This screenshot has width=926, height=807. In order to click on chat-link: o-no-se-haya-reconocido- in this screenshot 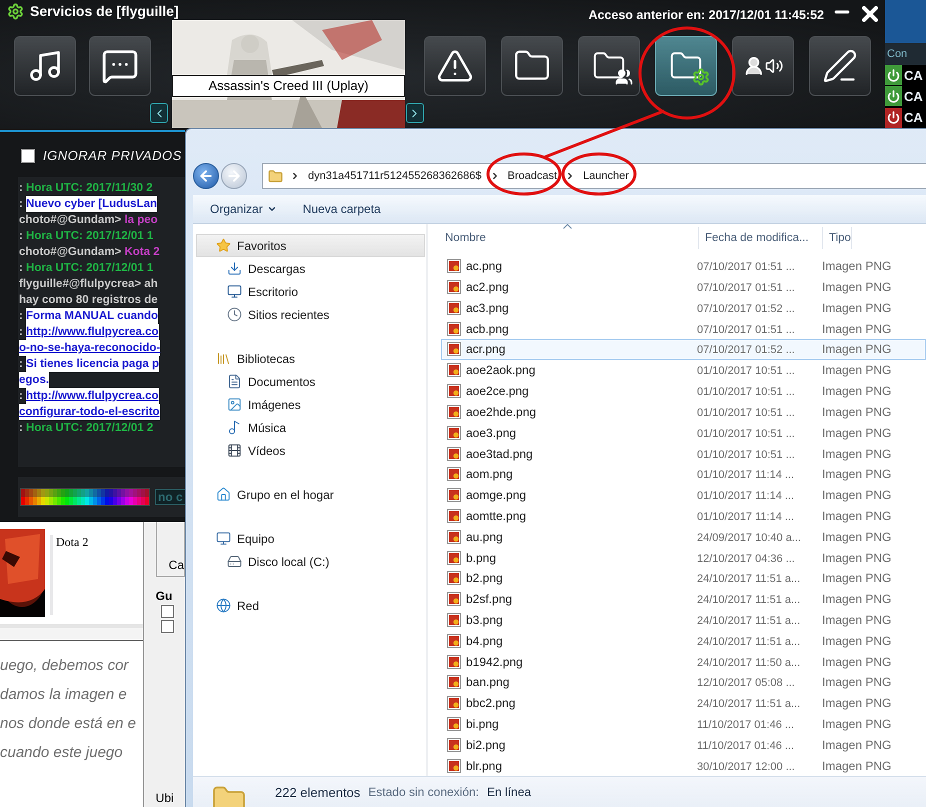, I will do `click(89, 348)`.